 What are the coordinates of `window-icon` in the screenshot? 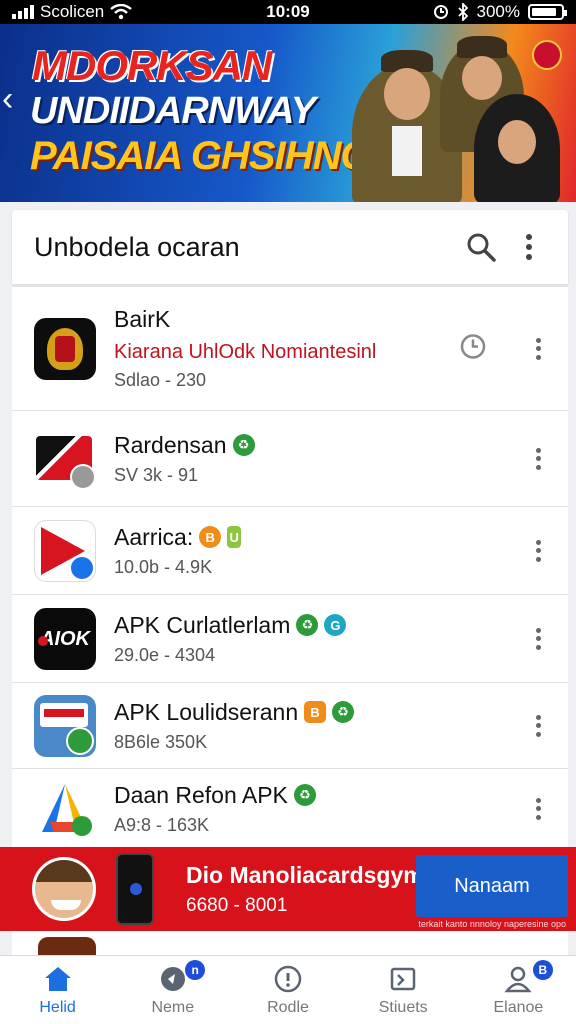 It's located at (403, 979).